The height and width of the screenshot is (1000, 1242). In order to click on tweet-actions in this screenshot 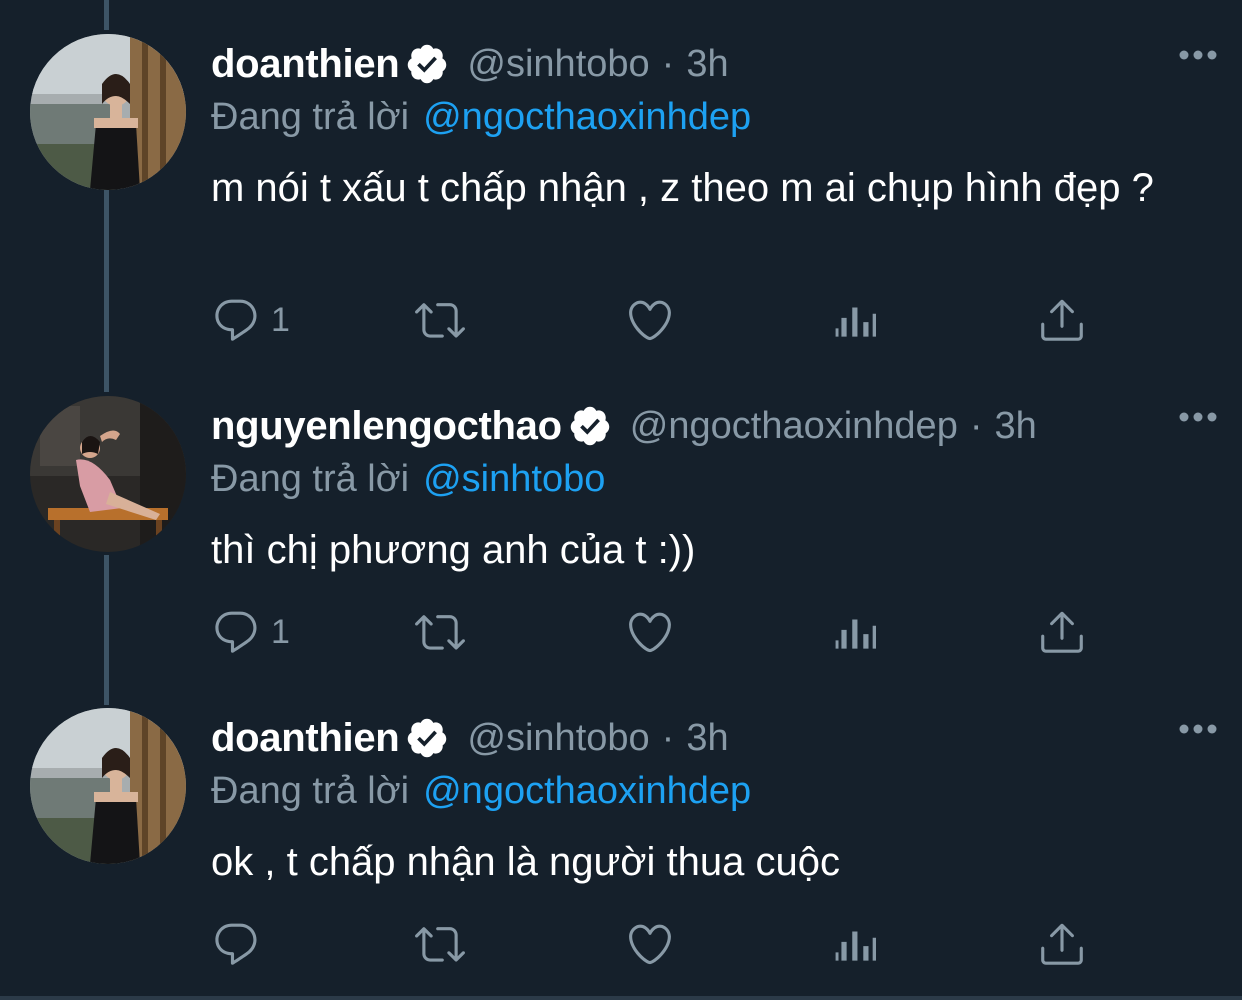, I will do `click(661, 944)`.